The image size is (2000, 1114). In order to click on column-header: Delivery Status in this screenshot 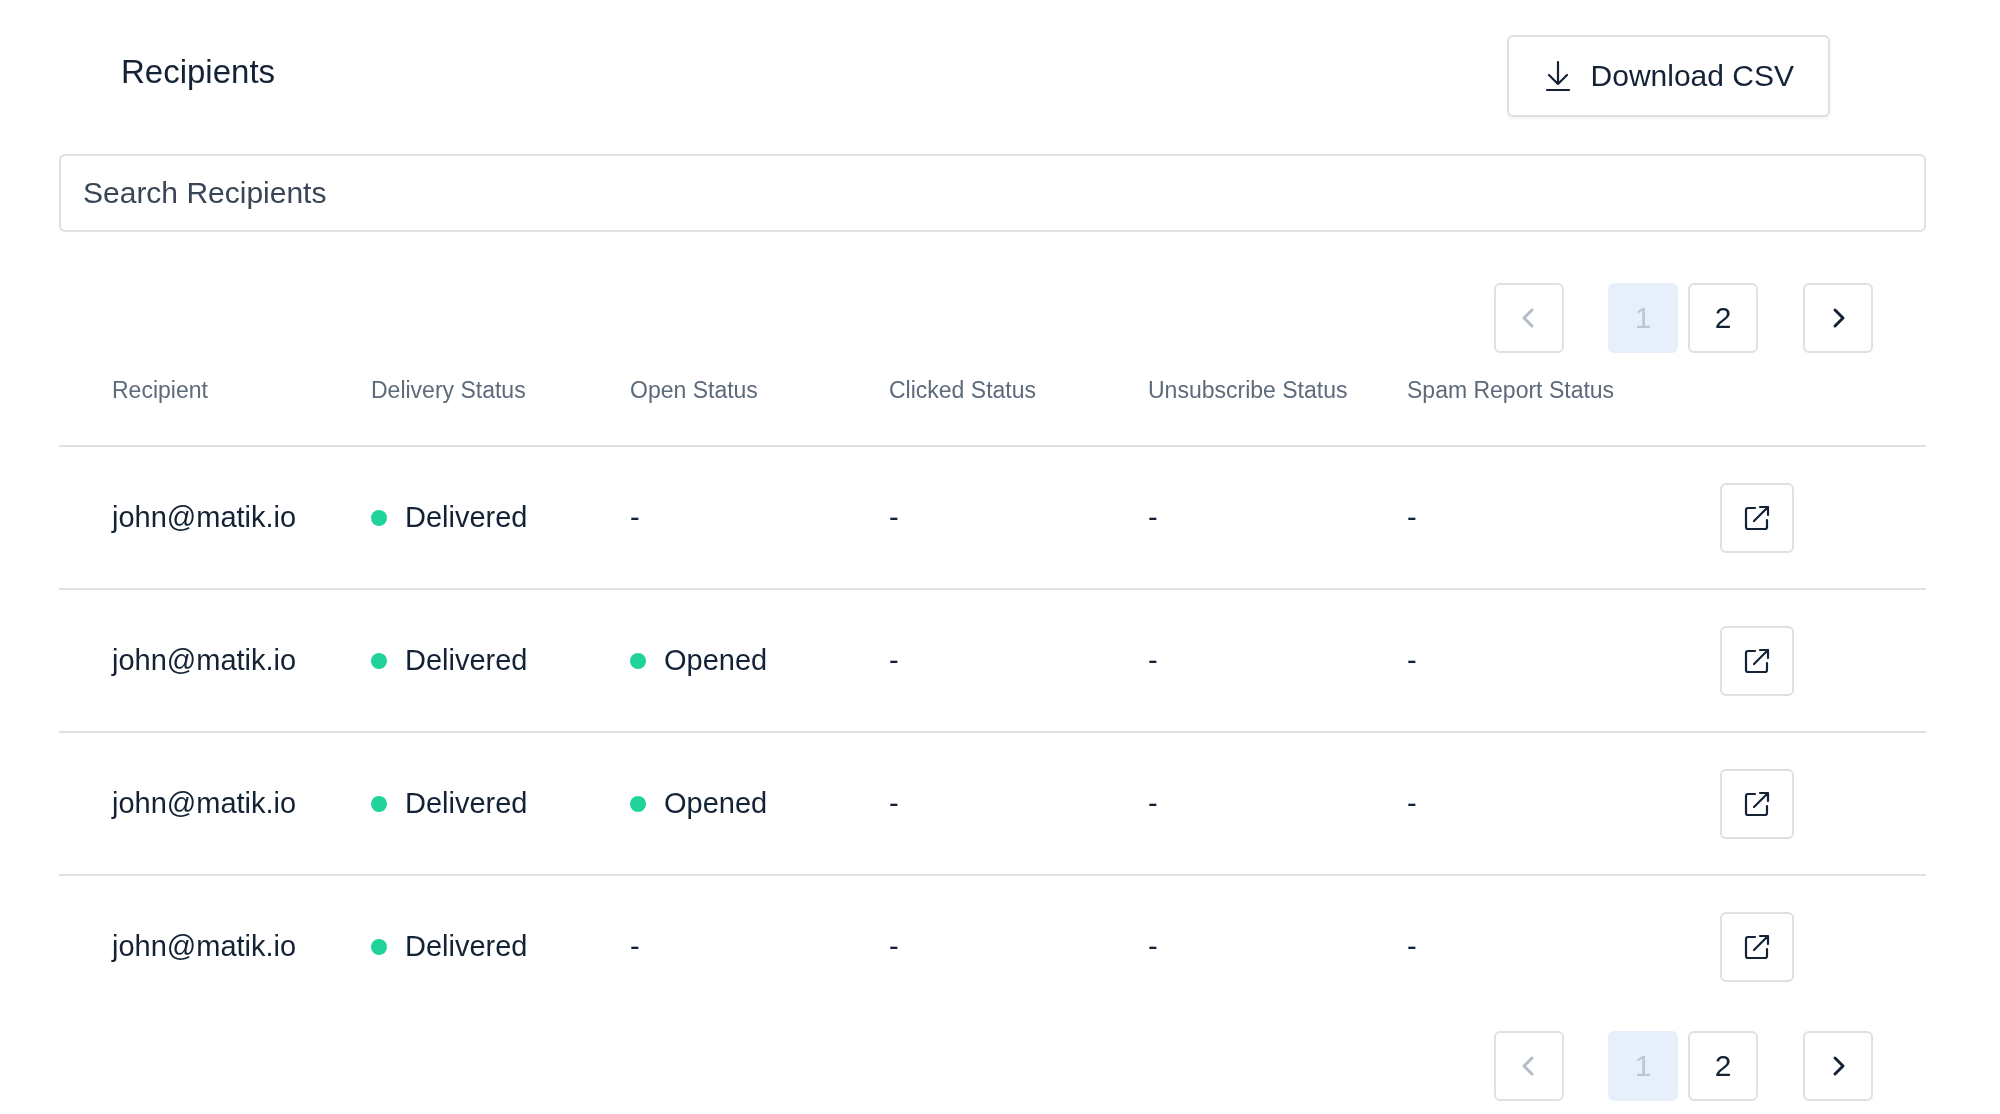, I will do `click(449, 391)`.